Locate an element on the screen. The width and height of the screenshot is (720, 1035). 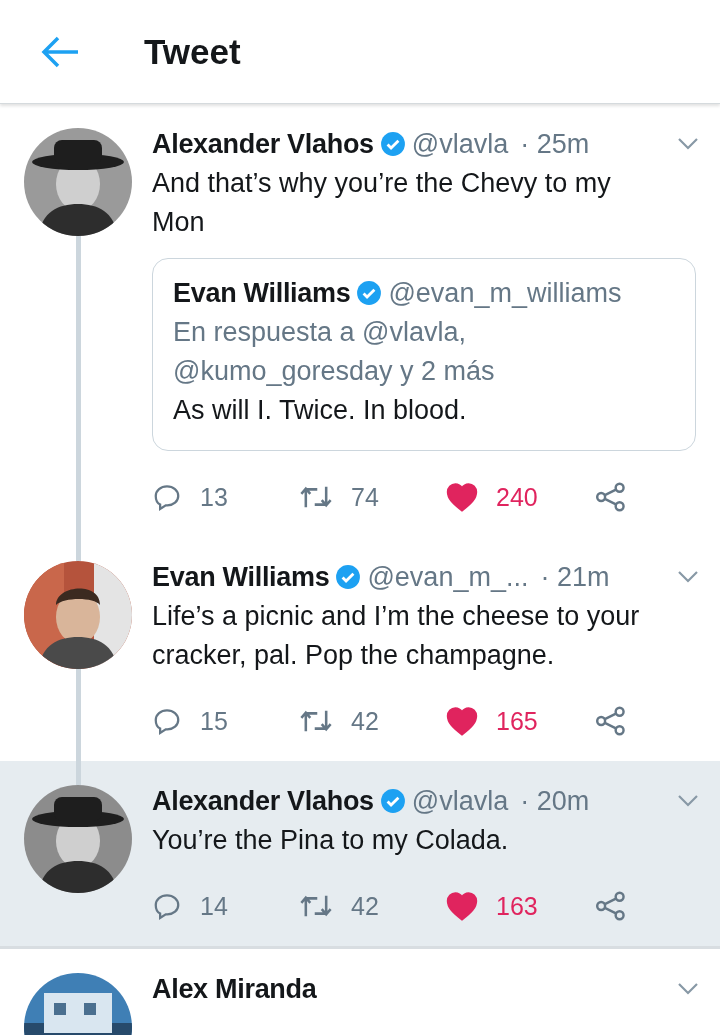
page-title: Tweet is located at coordinates (192, 51).